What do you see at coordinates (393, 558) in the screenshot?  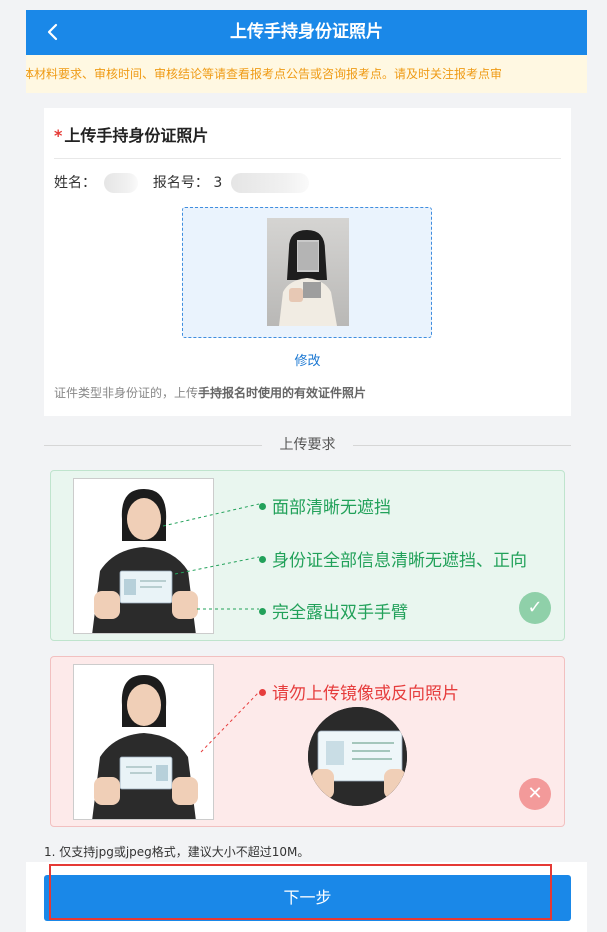 I see `requirement-point: 身份证全部信息清晰无遮挡、正向` at bounding box center [393, 558].